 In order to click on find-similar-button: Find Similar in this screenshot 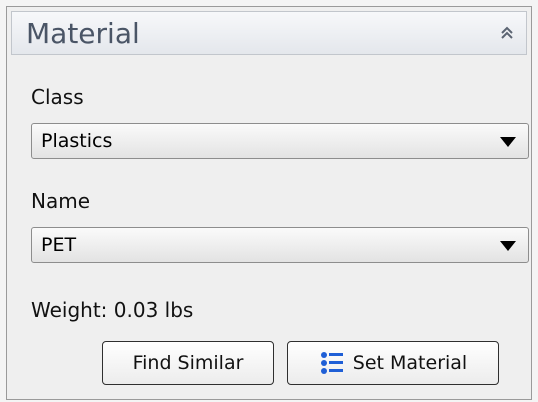, I will do `click(188, 363)`.